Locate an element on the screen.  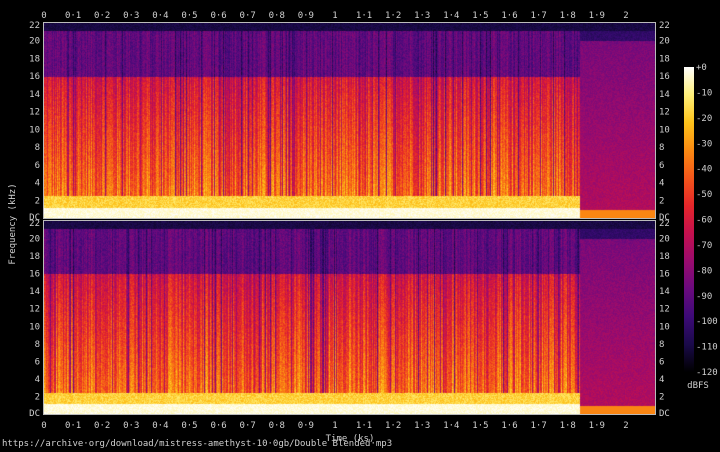
x-tick-label-top: 0·5 is located at coordinates (189, 16).